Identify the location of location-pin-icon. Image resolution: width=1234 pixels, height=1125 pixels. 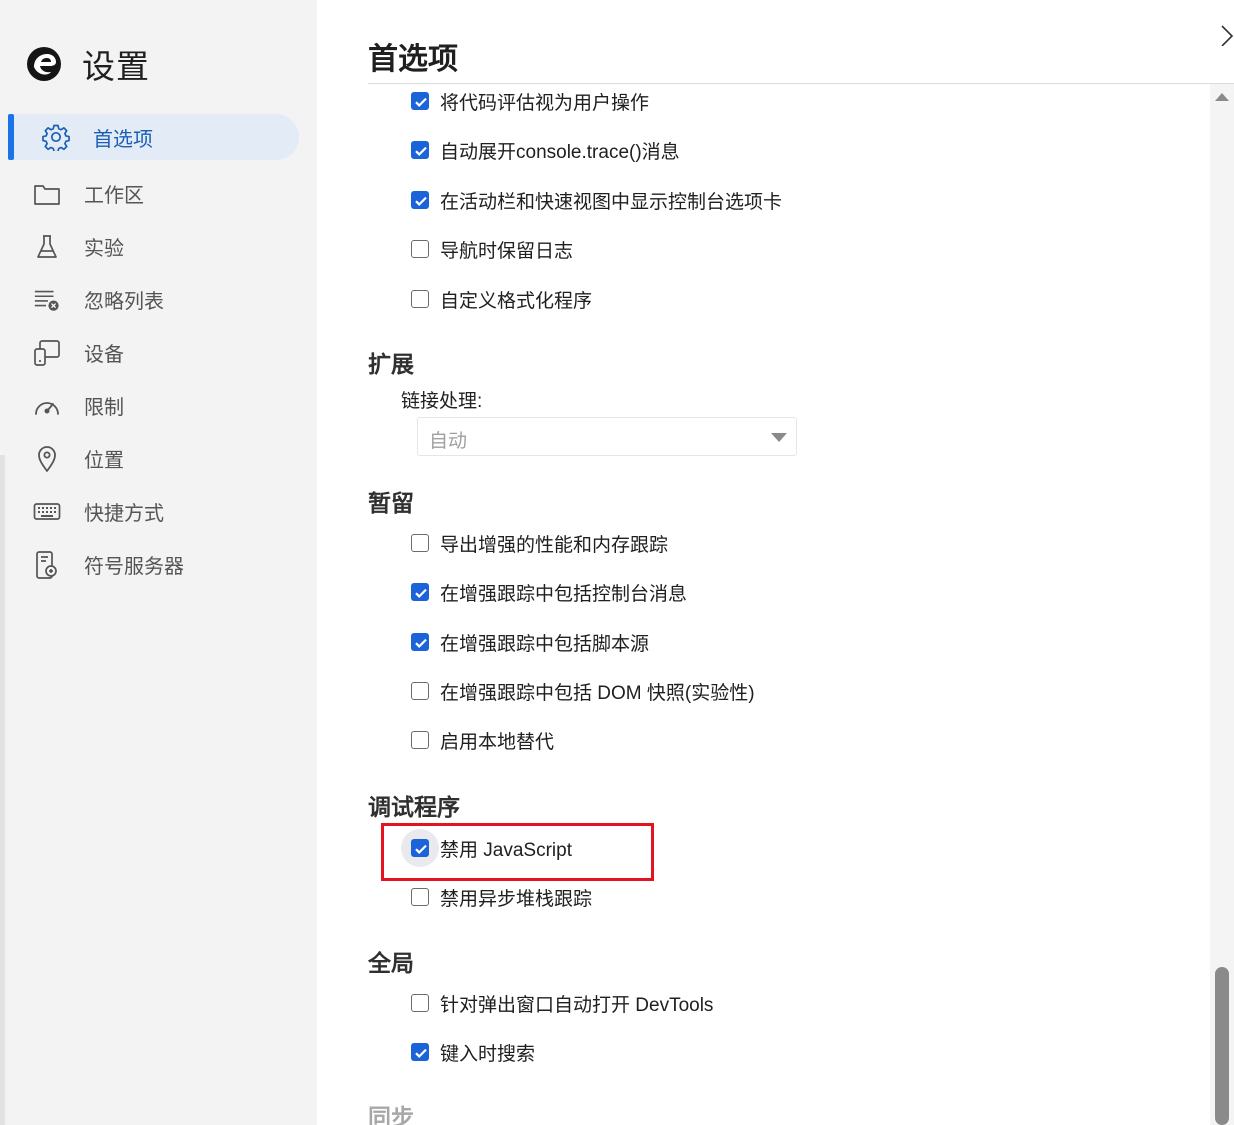
(47, 459).